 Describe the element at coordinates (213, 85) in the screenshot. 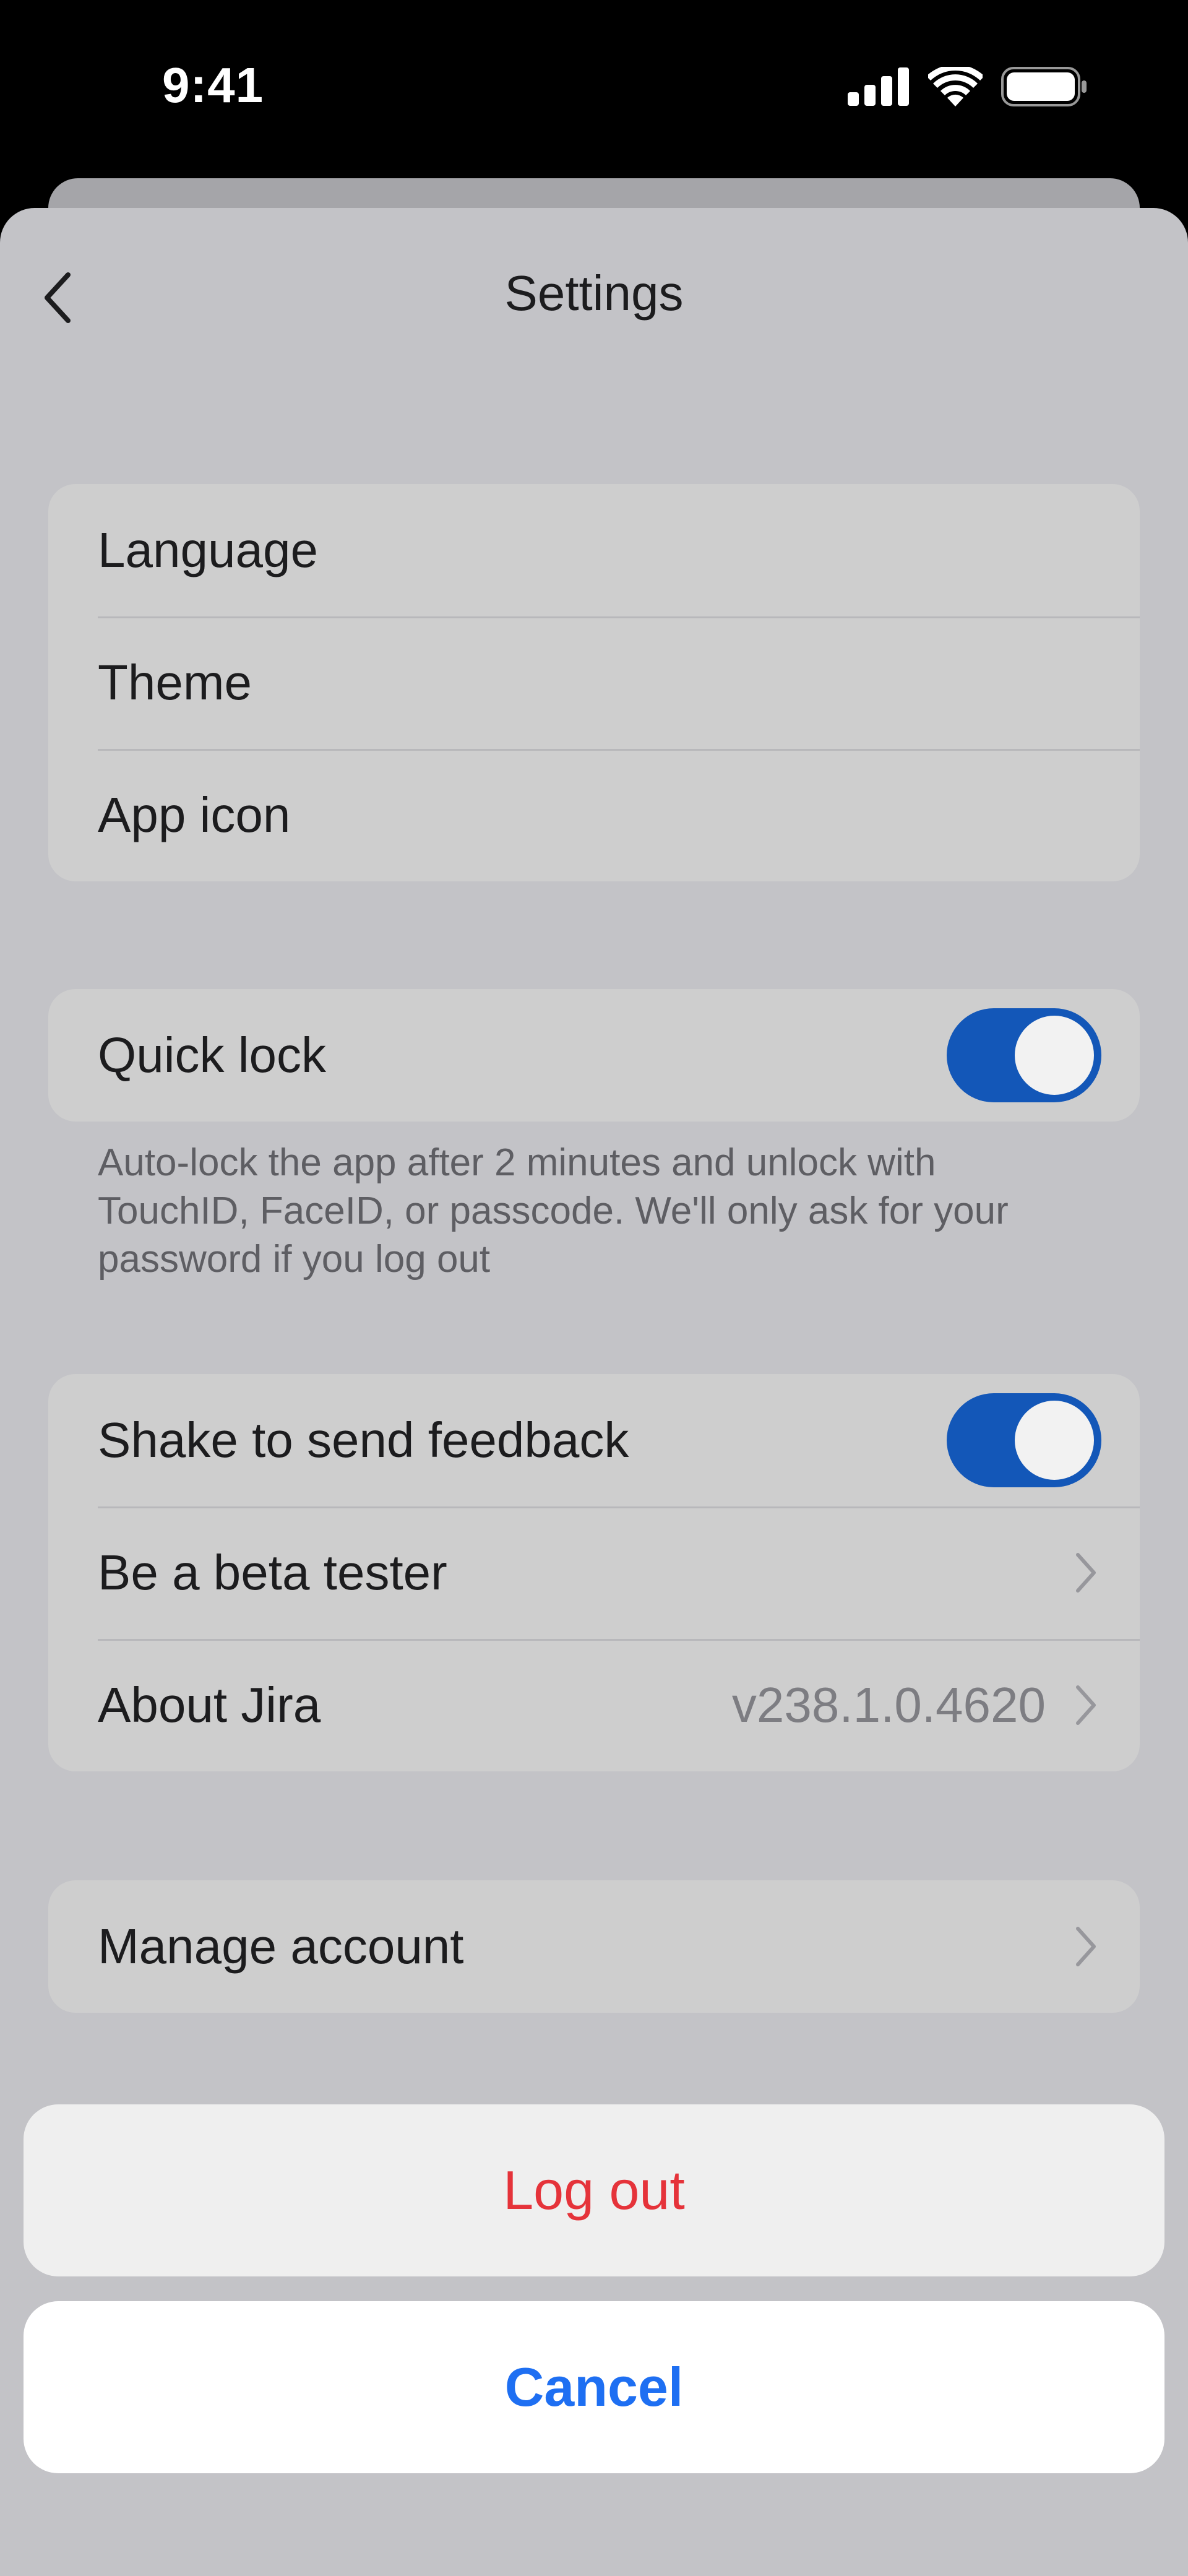

I see `status-time: 9:41` at that location.